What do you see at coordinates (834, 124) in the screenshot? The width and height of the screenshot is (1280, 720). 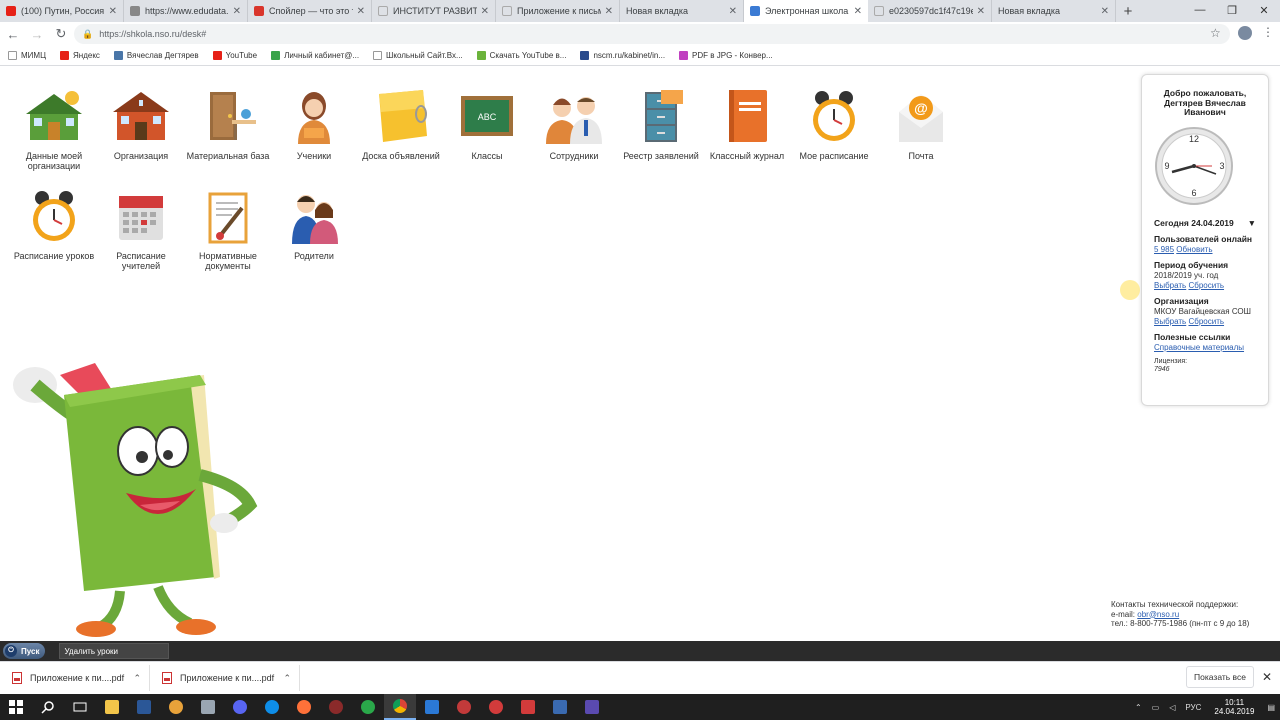 I see `desk-icon-my-schedule: Мое расписание` at bounding box center [834, 124].